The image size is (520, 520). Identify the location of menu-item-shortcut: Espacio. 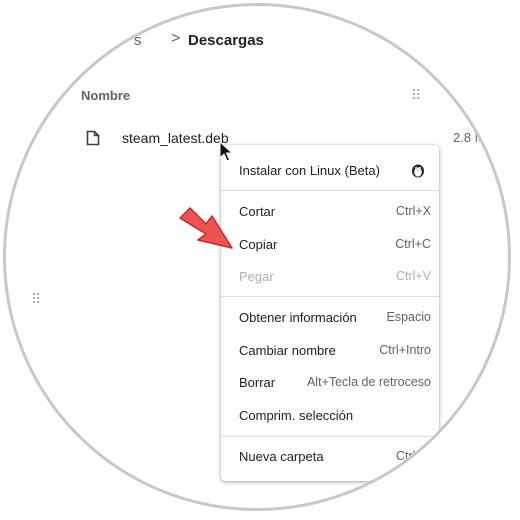
(408, 317).